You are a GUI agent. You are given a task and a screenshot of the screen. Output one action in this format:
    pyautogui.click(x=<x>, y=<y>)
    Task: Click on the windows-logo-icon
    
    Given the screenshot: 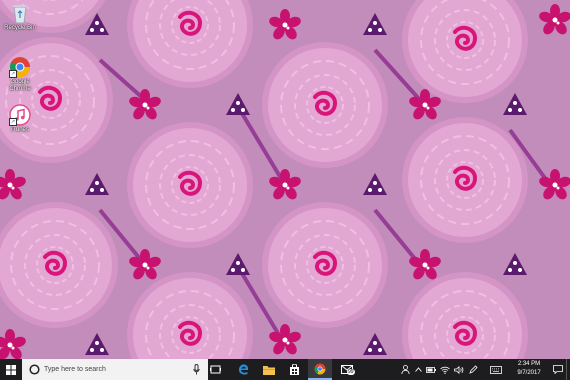 What is the action you would take?
    pyautogui.click(x=11, y=369)
    